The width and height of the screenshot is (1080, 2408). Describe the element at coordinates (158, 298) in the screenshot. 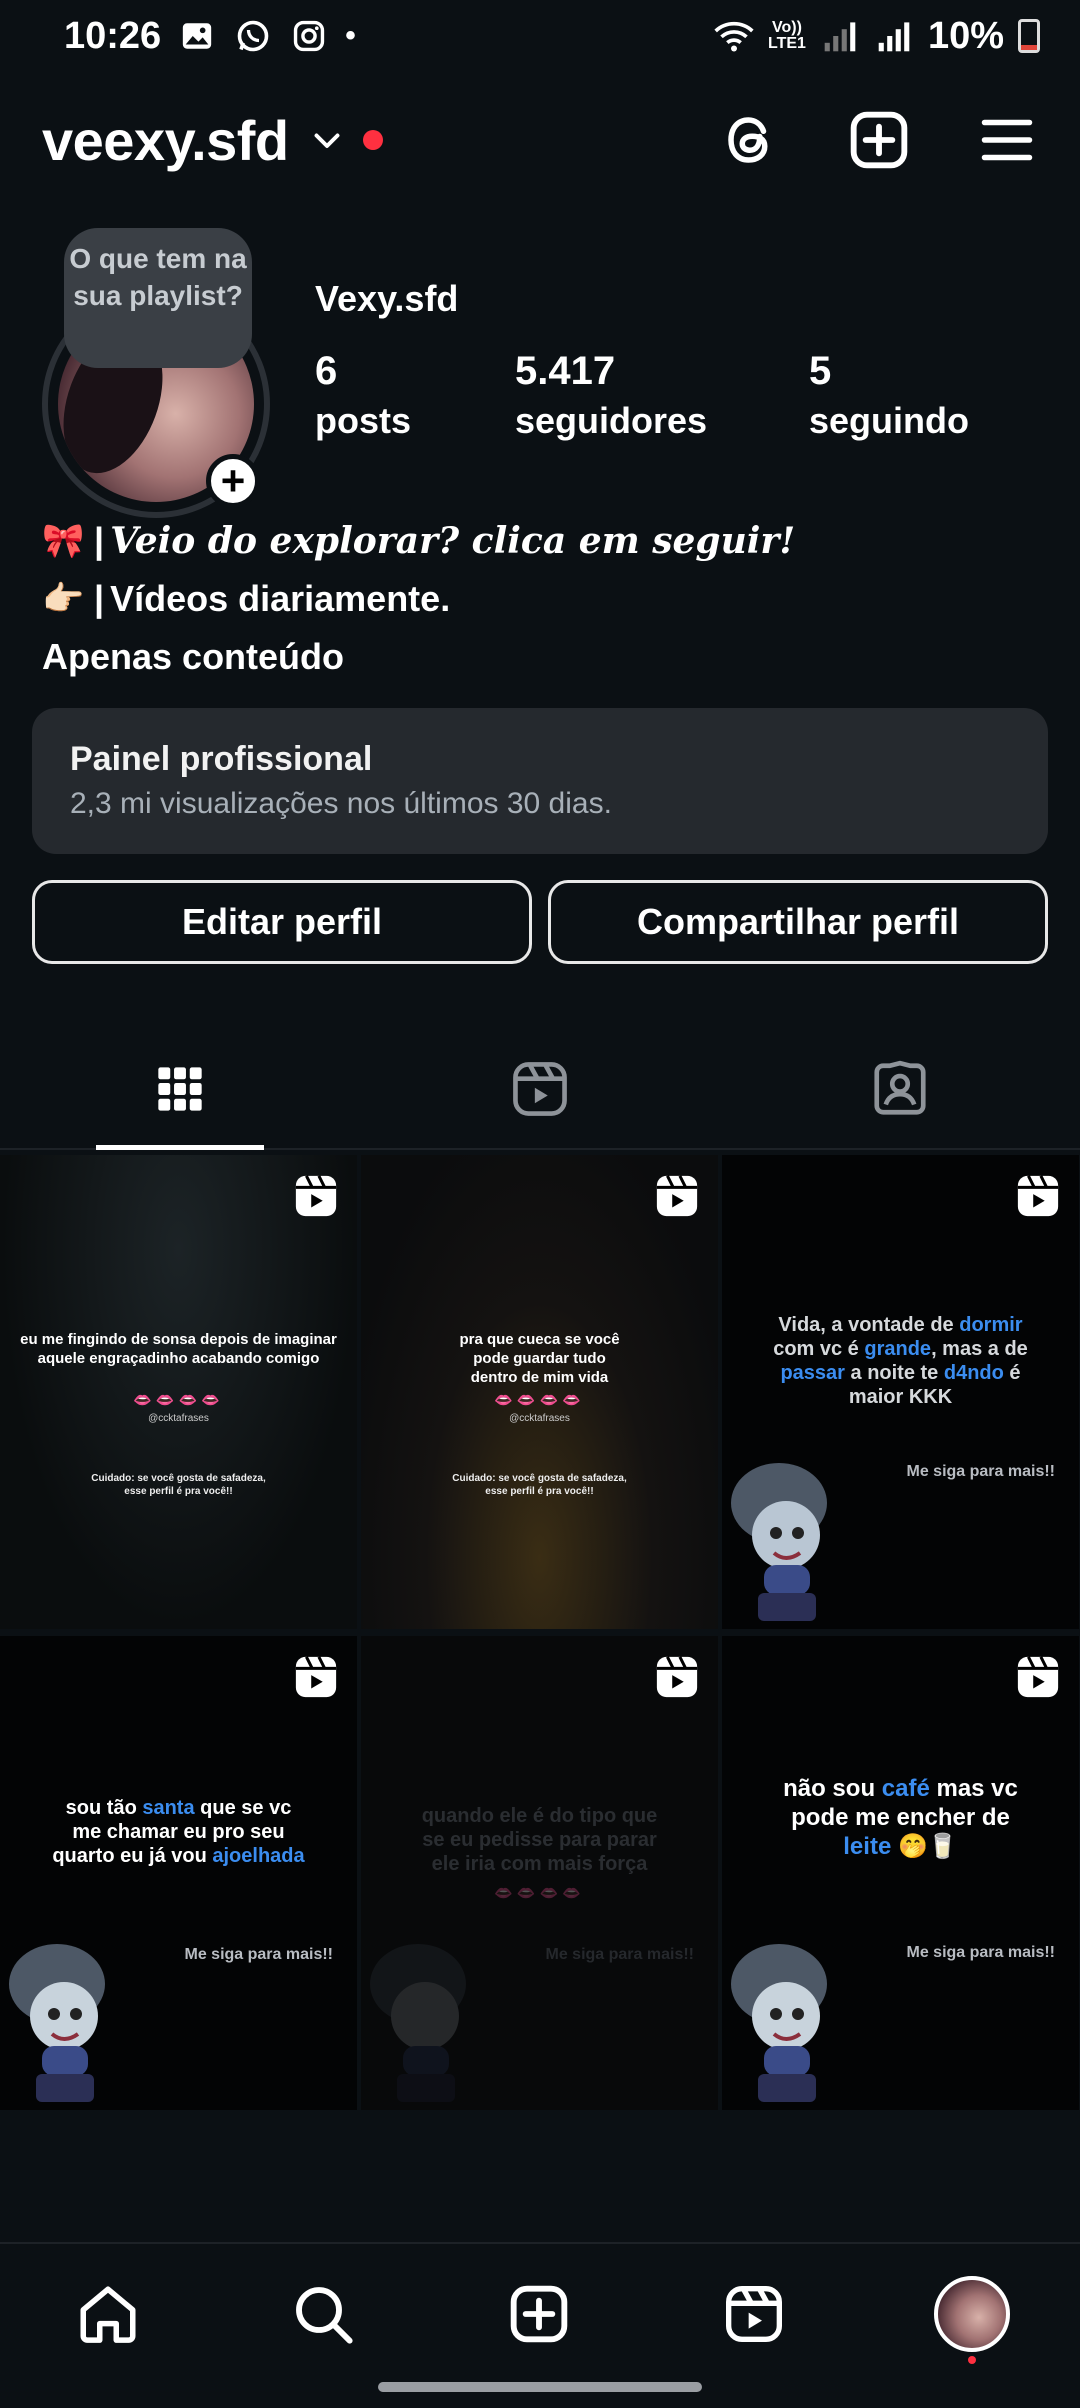

I see `note-bubble: O que tem na sua playlist?` at that location.